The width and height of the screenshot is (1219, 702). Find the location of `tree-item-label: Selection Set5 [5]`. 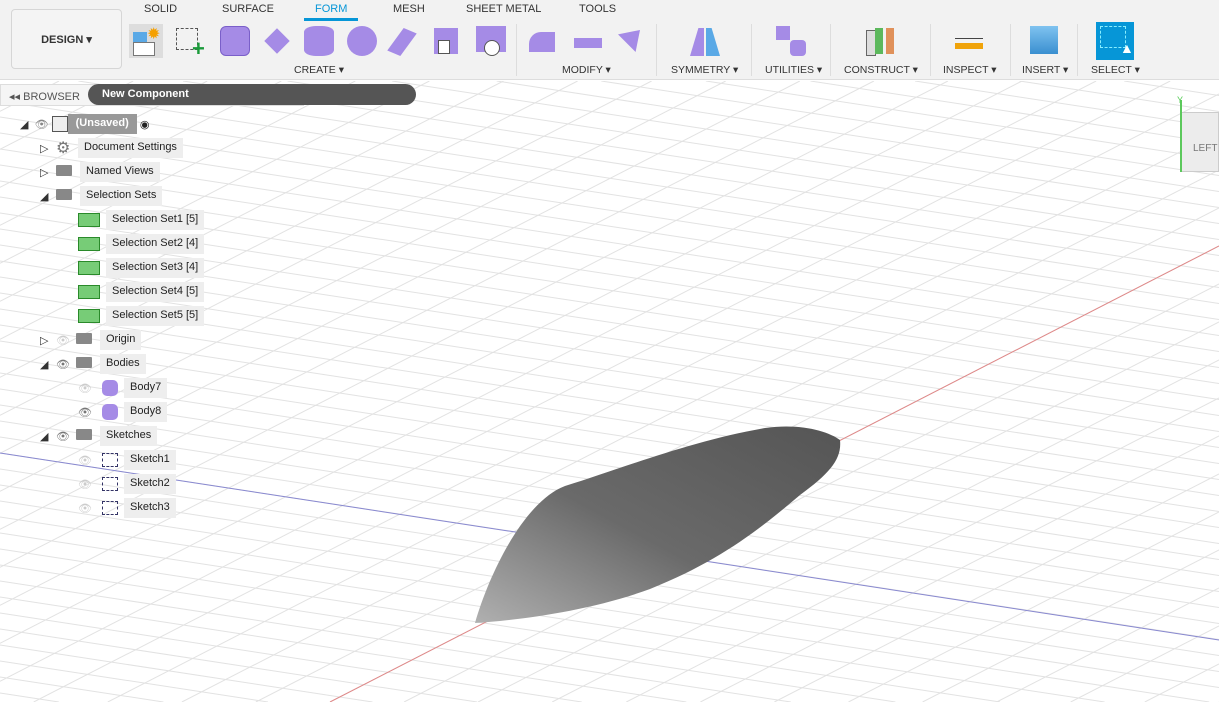

tree-item-label: Selection Set5 [5] is located at coordinates (155, 316).